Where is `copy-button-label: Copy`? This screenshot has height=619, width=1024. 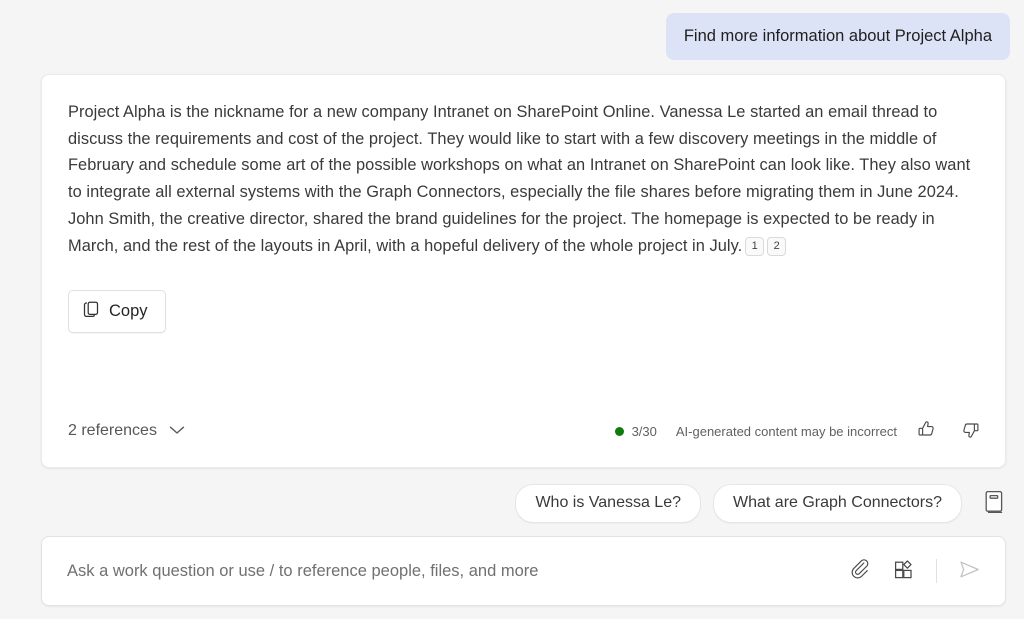 copy-button-label: Copy is located at coordinates (128, 311).